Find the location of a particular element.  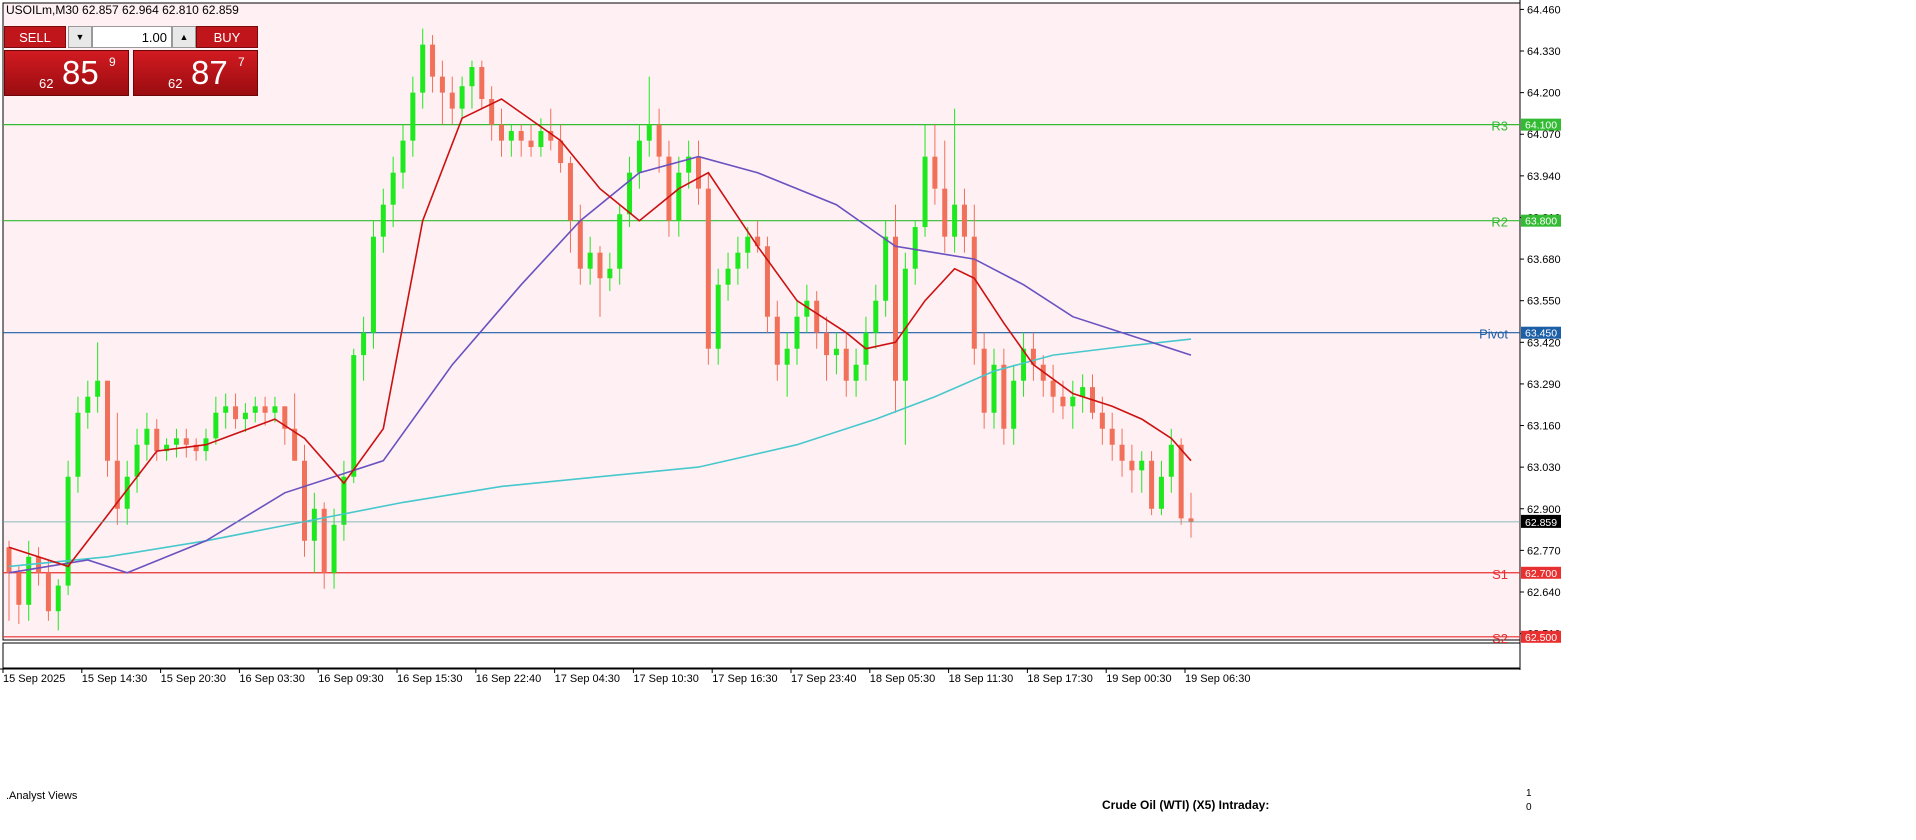

level-price-tag: 63.800 is located at coordinates (1541, 222).